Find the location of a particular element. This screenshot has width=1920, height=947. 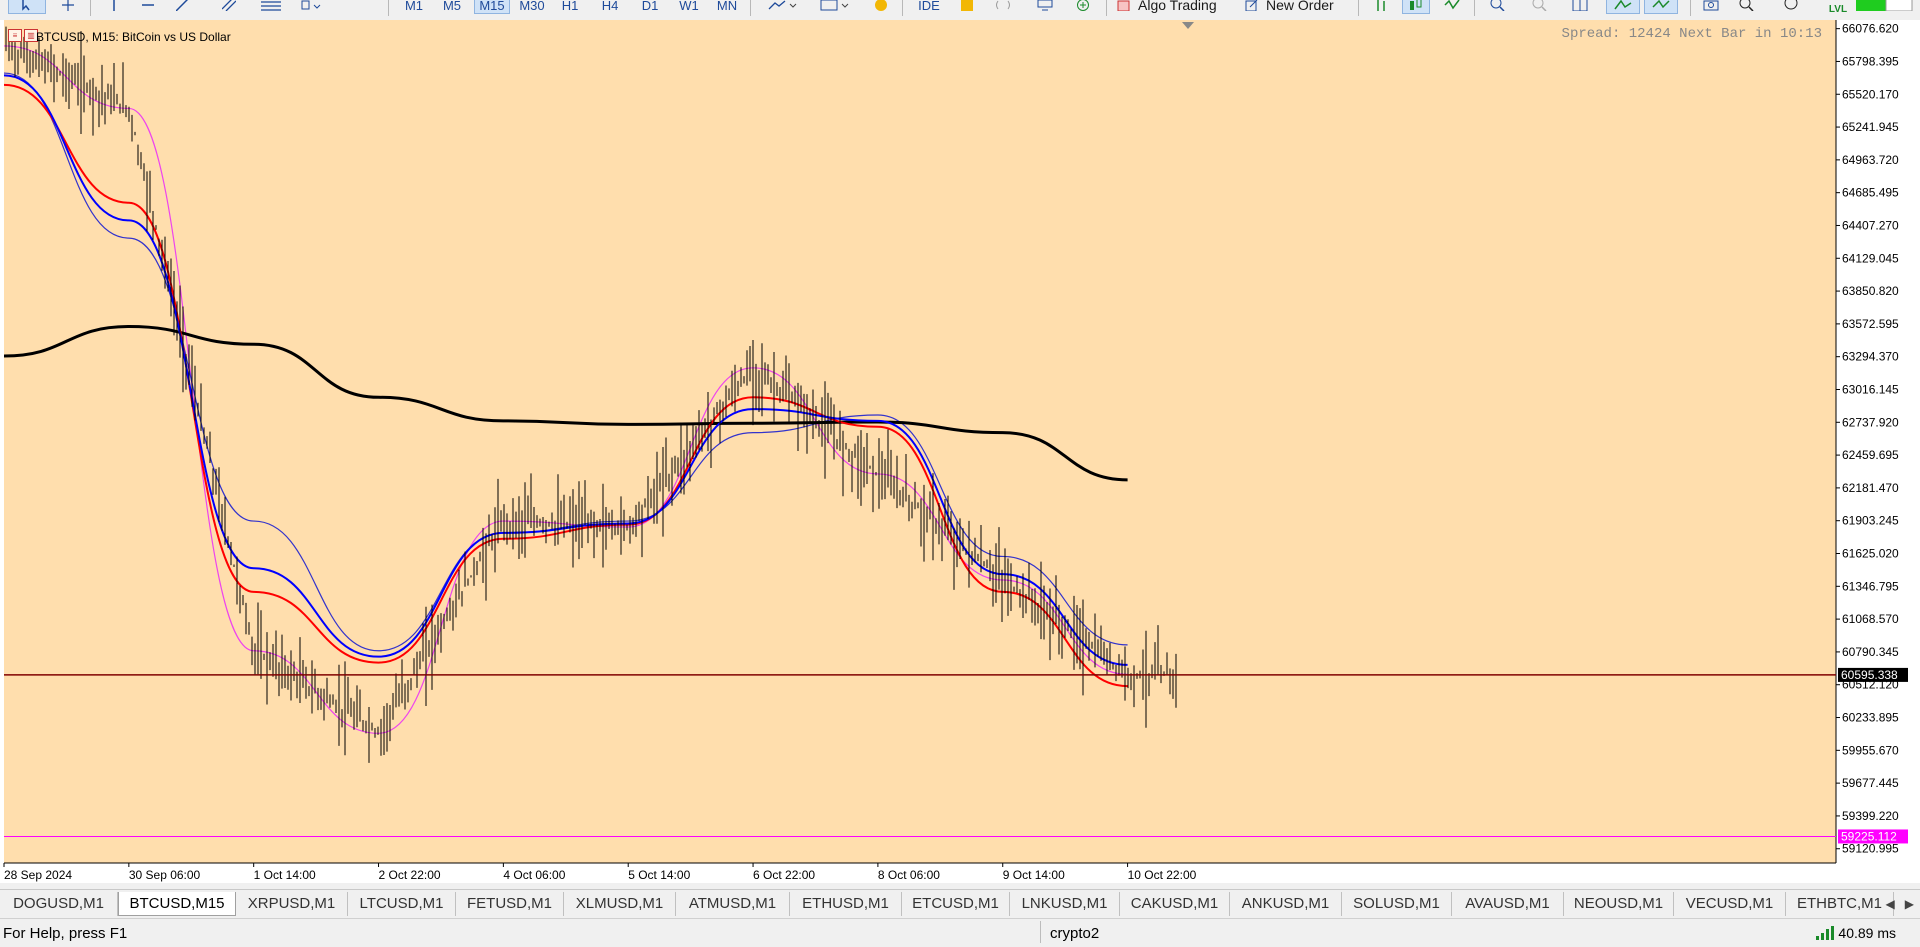

add-button is located at coordinates (1083, 7).